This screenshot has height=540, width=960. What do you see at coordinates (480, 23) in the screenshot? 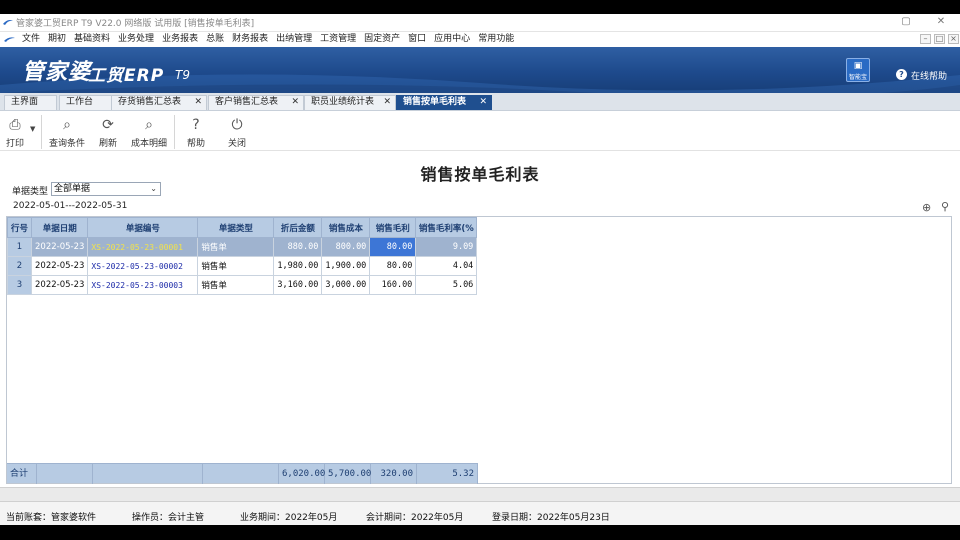
I see `window-titlebar: 管家婆工贸ERP T9 V22.0 网络版 试用版 [销售按单毛利表] ▢ ✕` at bounding box center [480, 23].